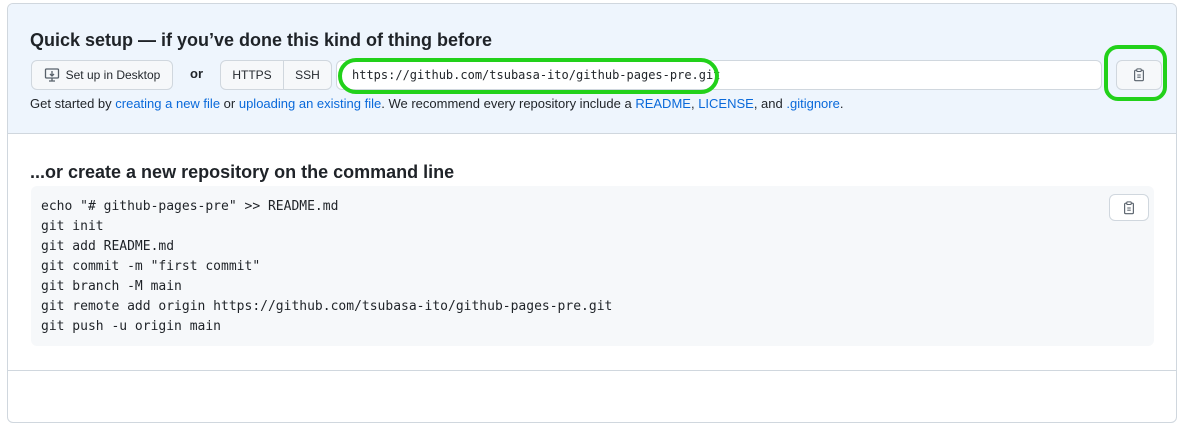  What do you see at coordinates (252, 75) in the screenshot?
I see `https-button: HTTPS` at bounding box center [252, 75].